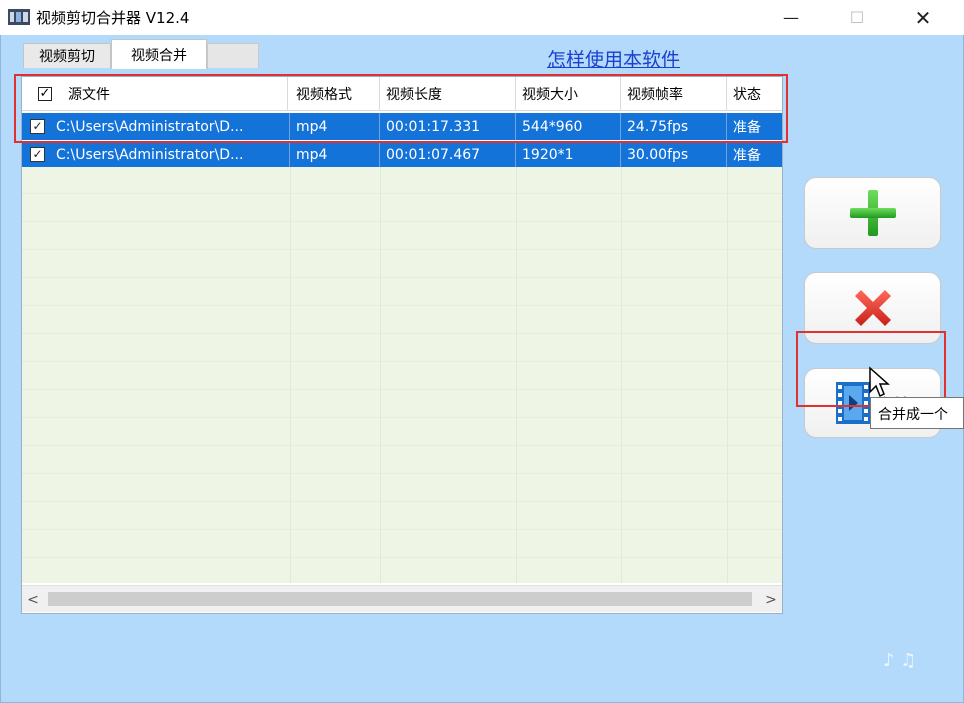  What do you see at coordinates (879, 382) in the screenshot?
I see `mouse-cursor-icon` at bounding box center [879, 382].